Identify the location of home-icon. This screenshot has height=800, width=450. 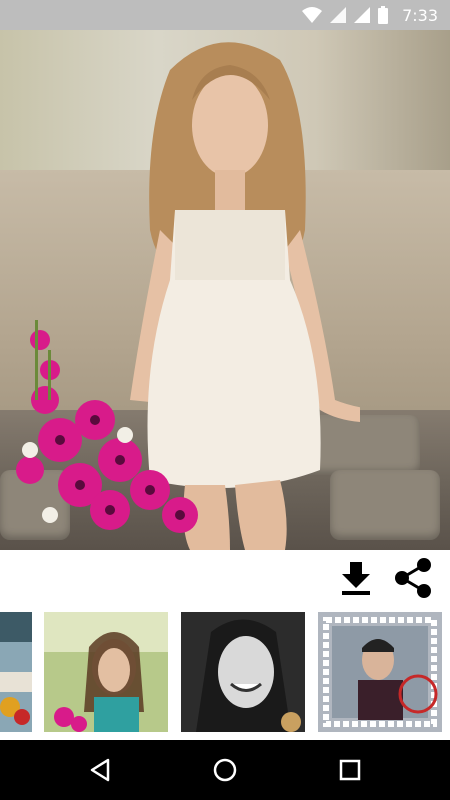
(225, 770).